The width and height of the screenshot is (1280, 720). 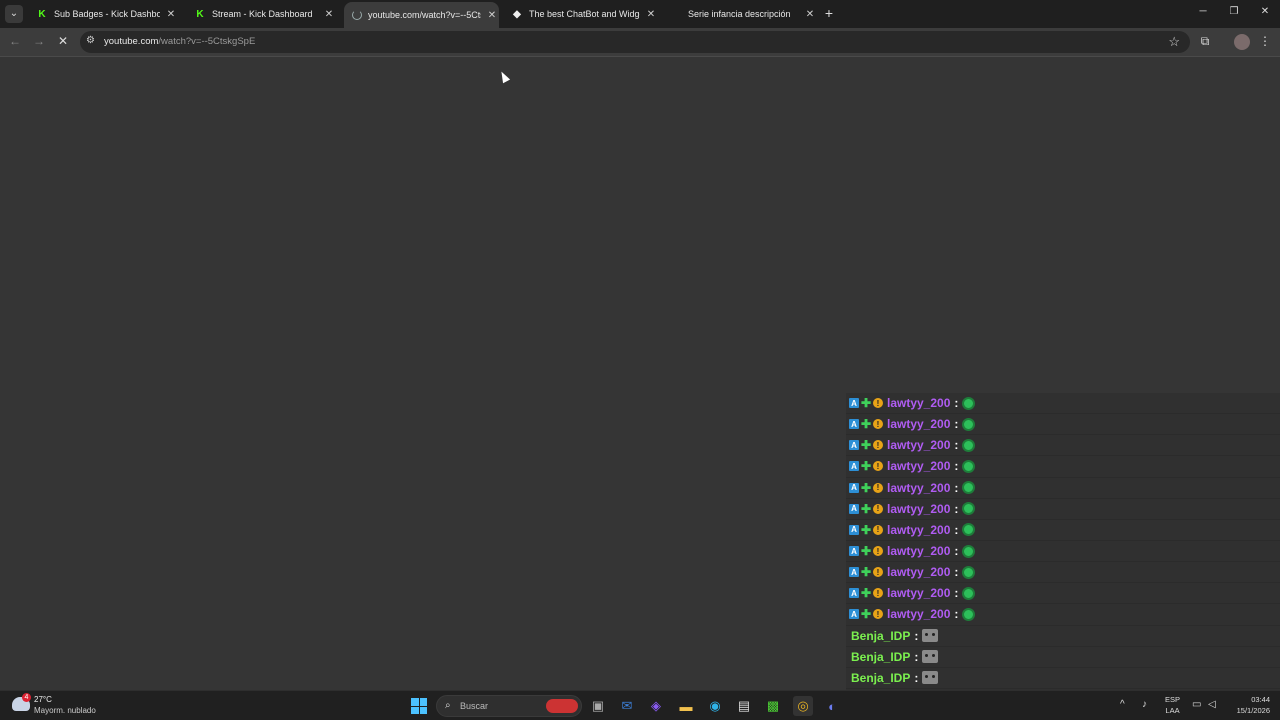 I want to click on minimize-button: ─, so click(x=1203, y=11).